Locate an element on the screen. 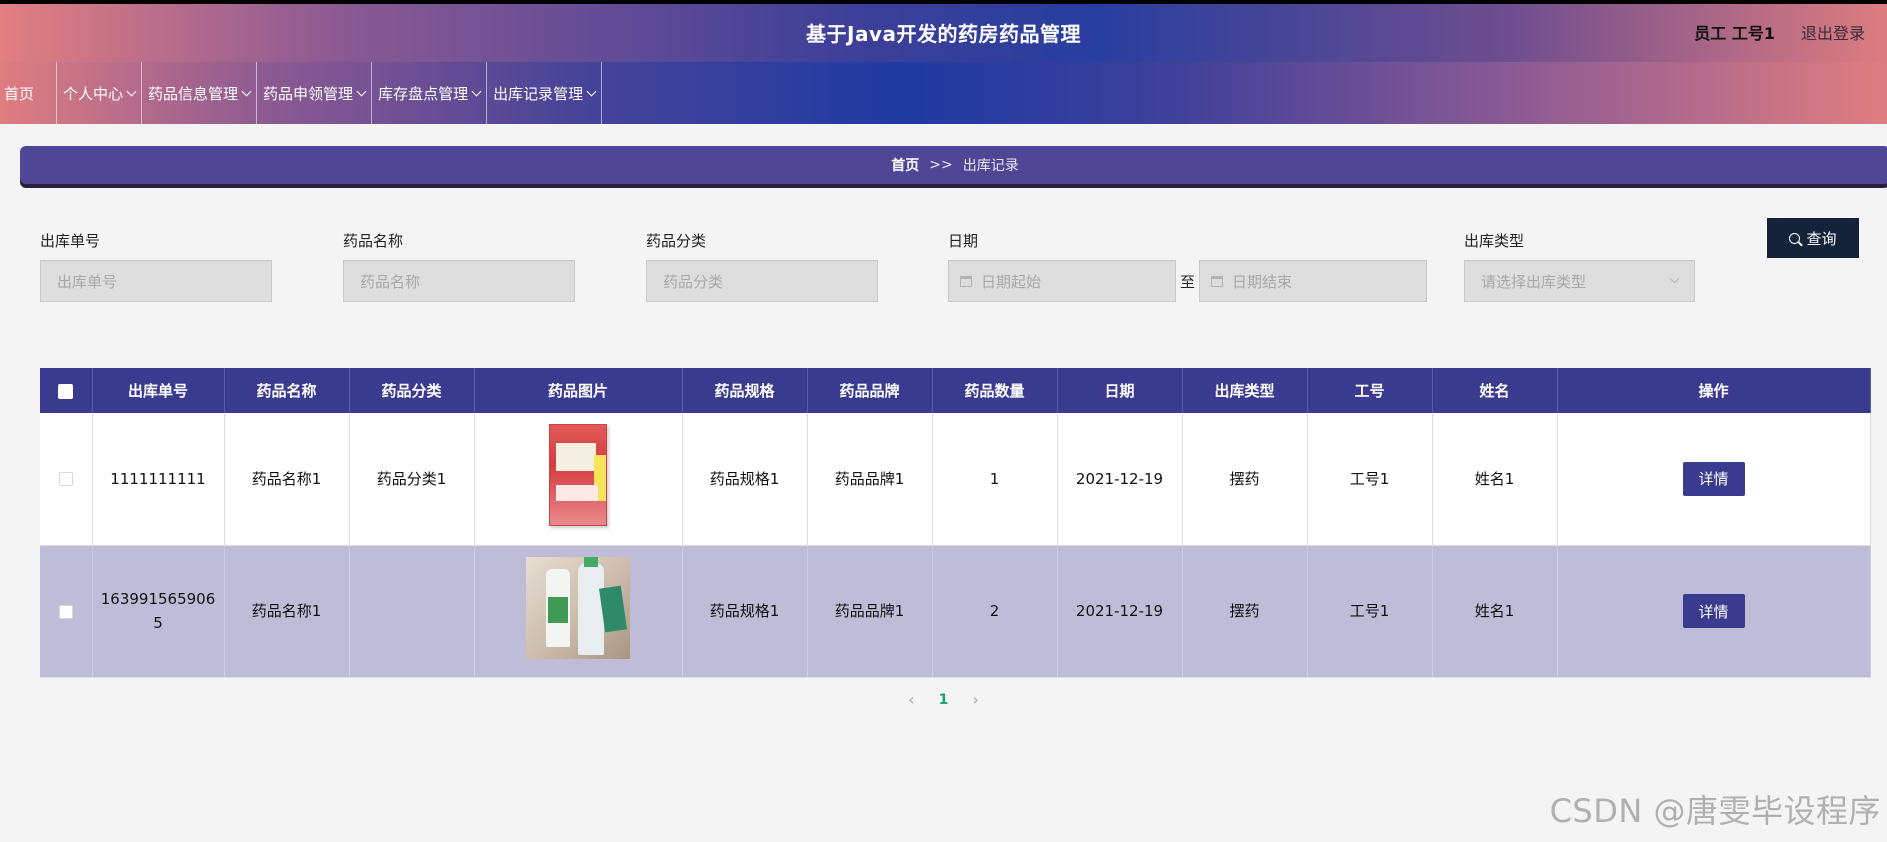 The width and height of the screenshot is (1887, 842). search-button: 查询 is located at coordinates (1813, 238).